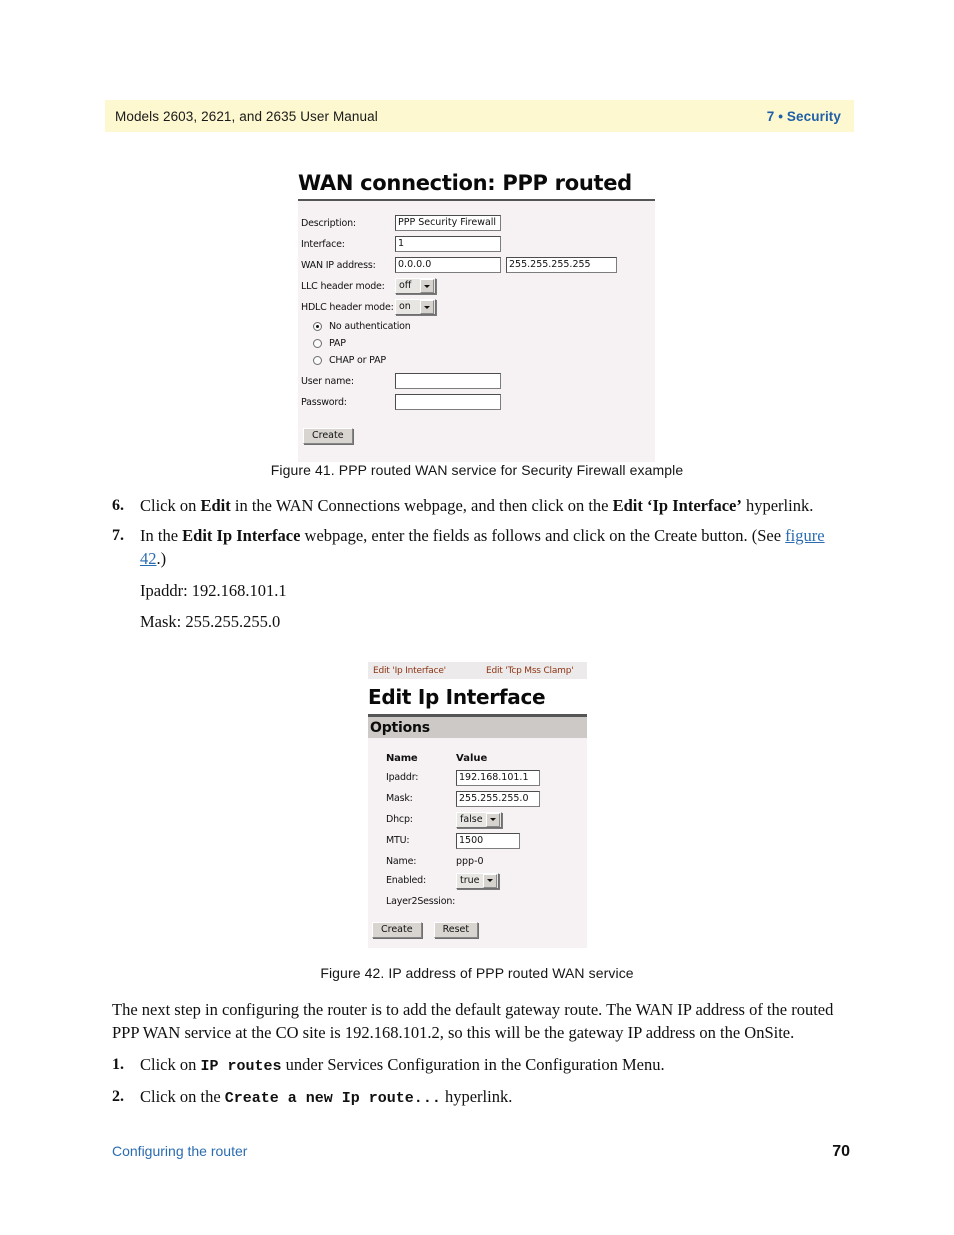  I want to click on li2-part-a: Click on the, so click(182, 1096).